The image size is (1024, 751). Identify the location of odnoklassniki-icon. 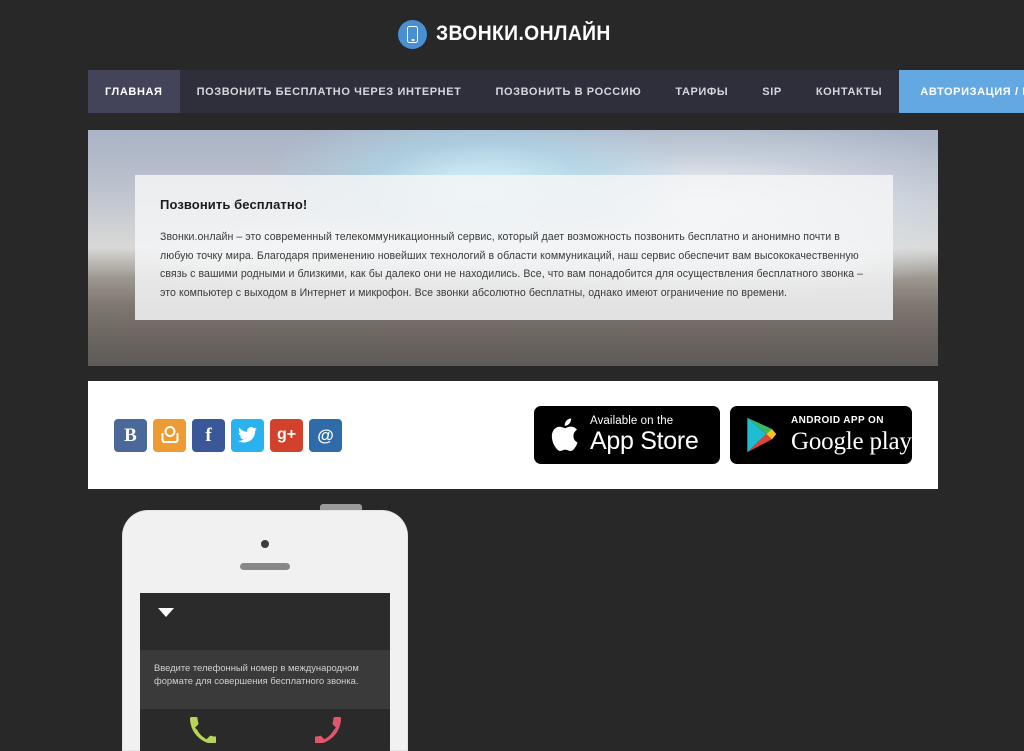
(169, 435).